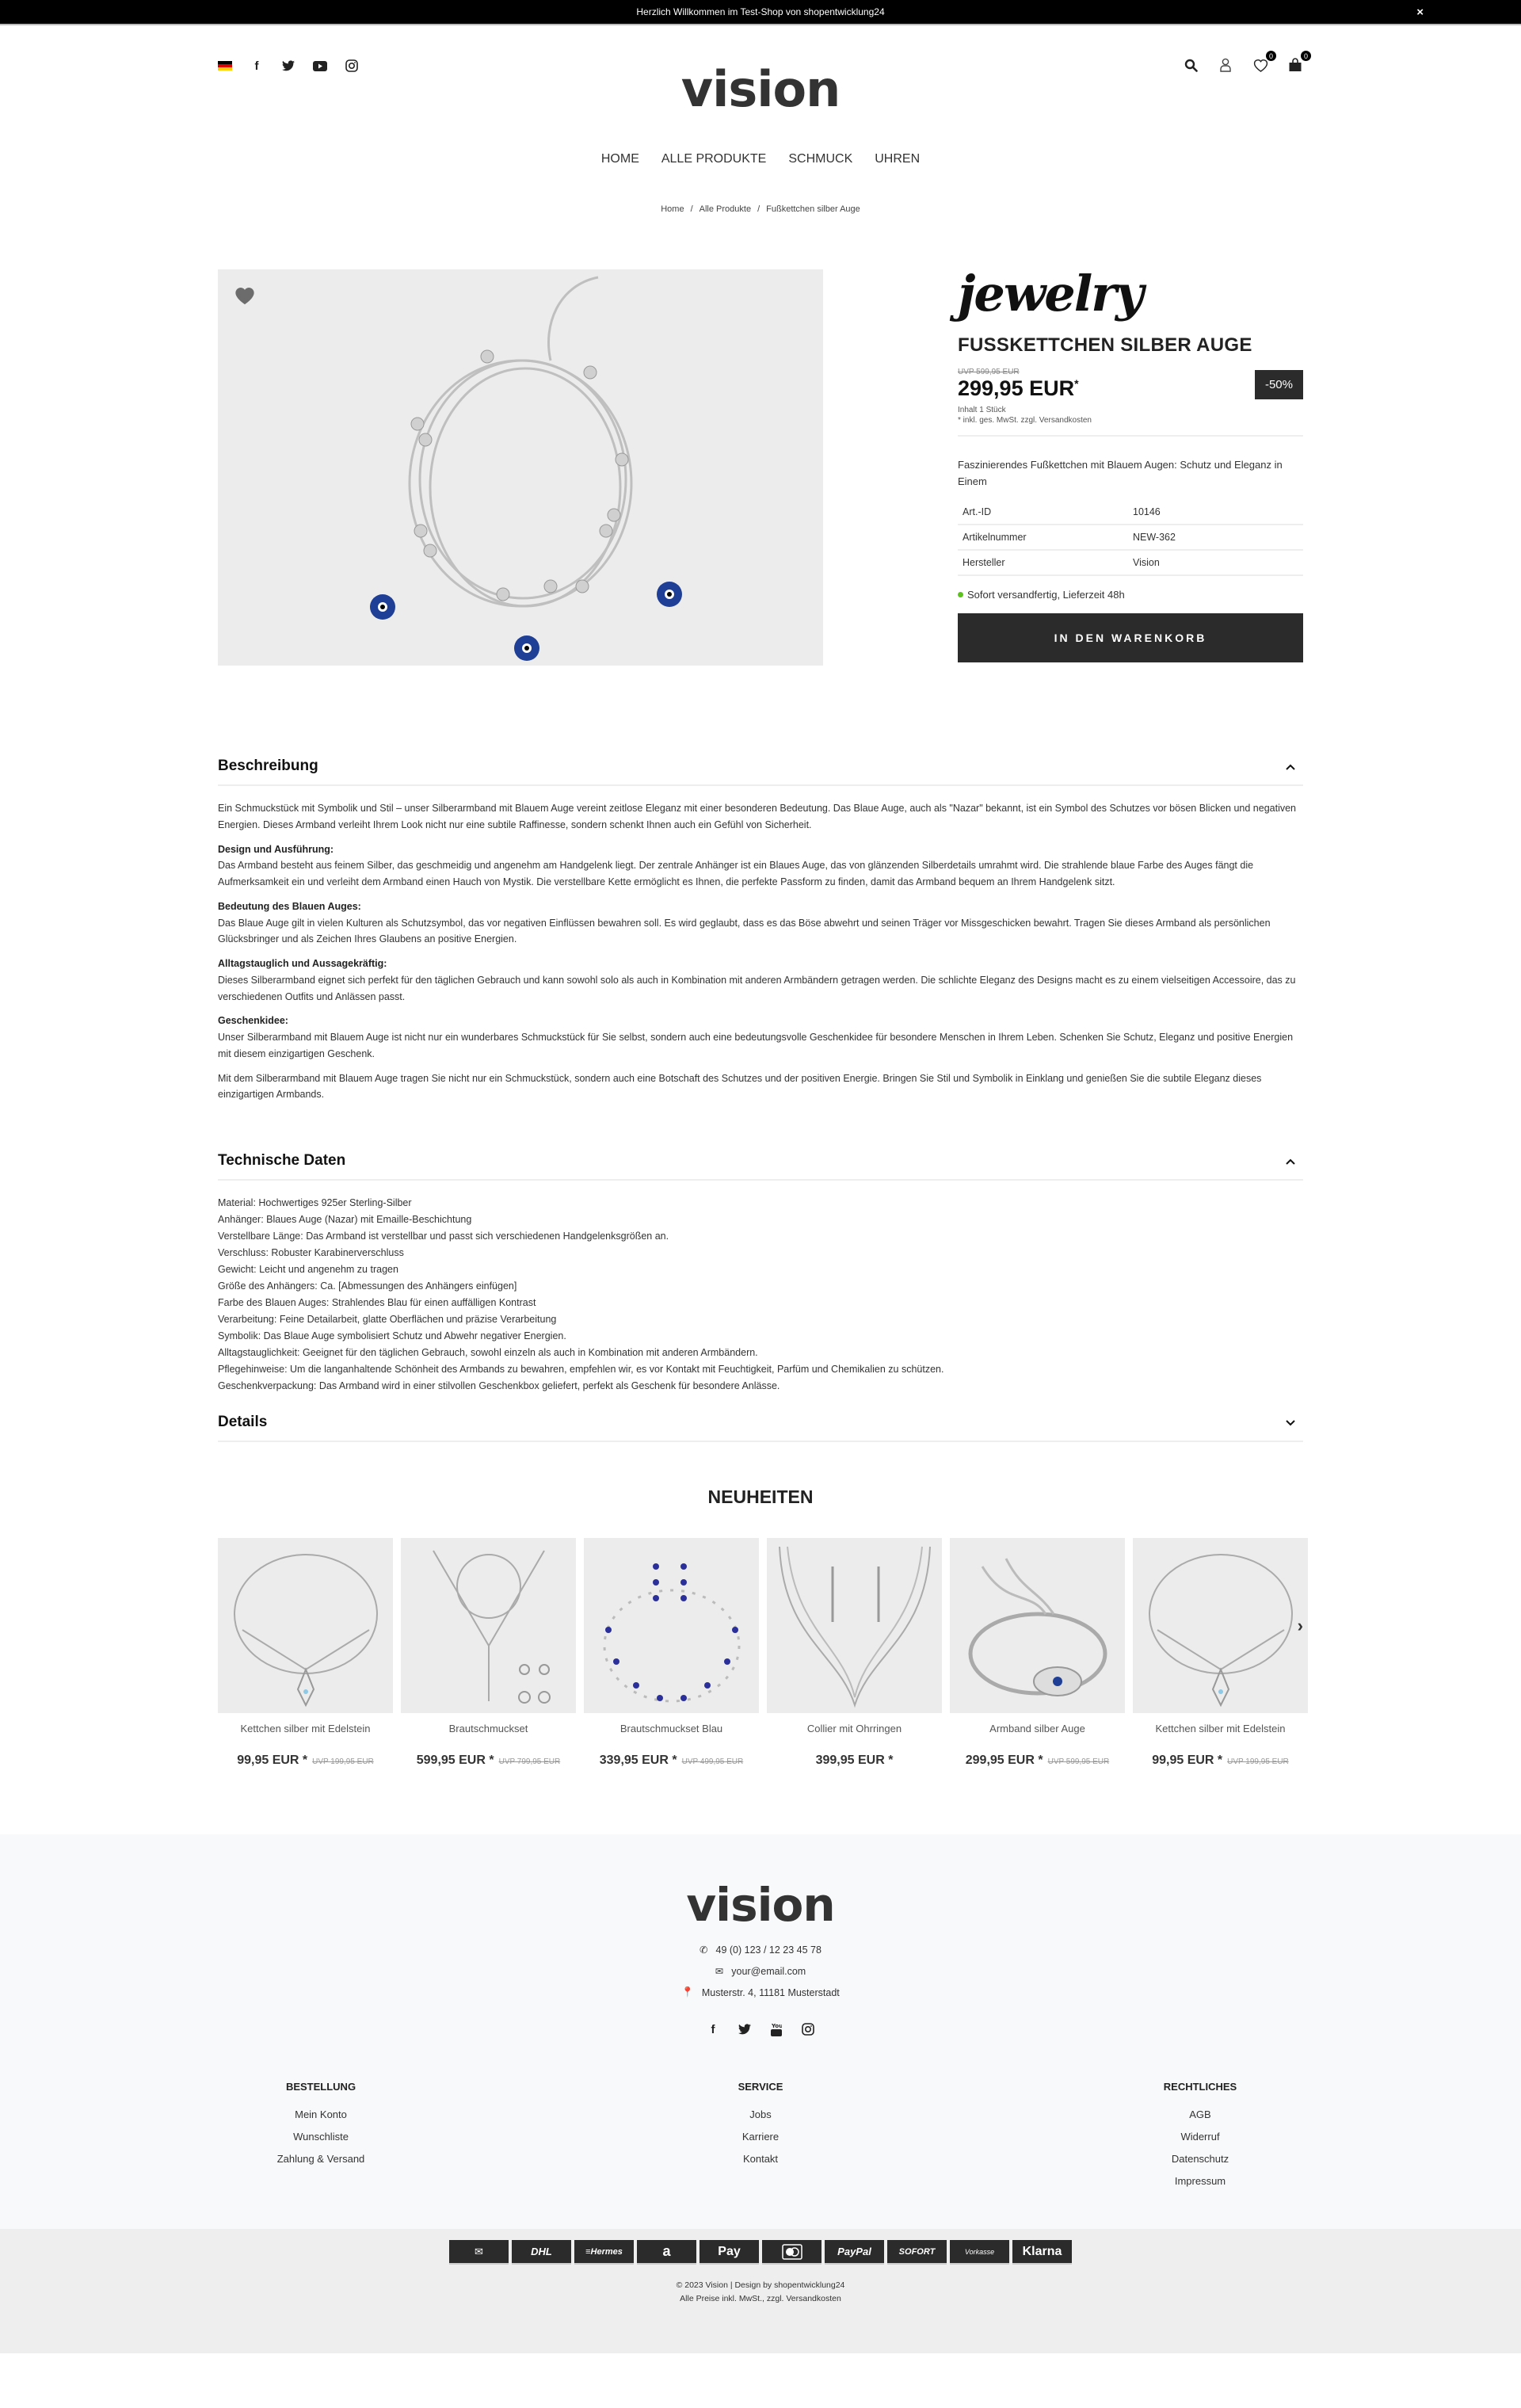  What do you see at coordinates (897, 159) in the screenshot?
I see `nav-item-uhren: UHREN` at bounding box center [897, 159].